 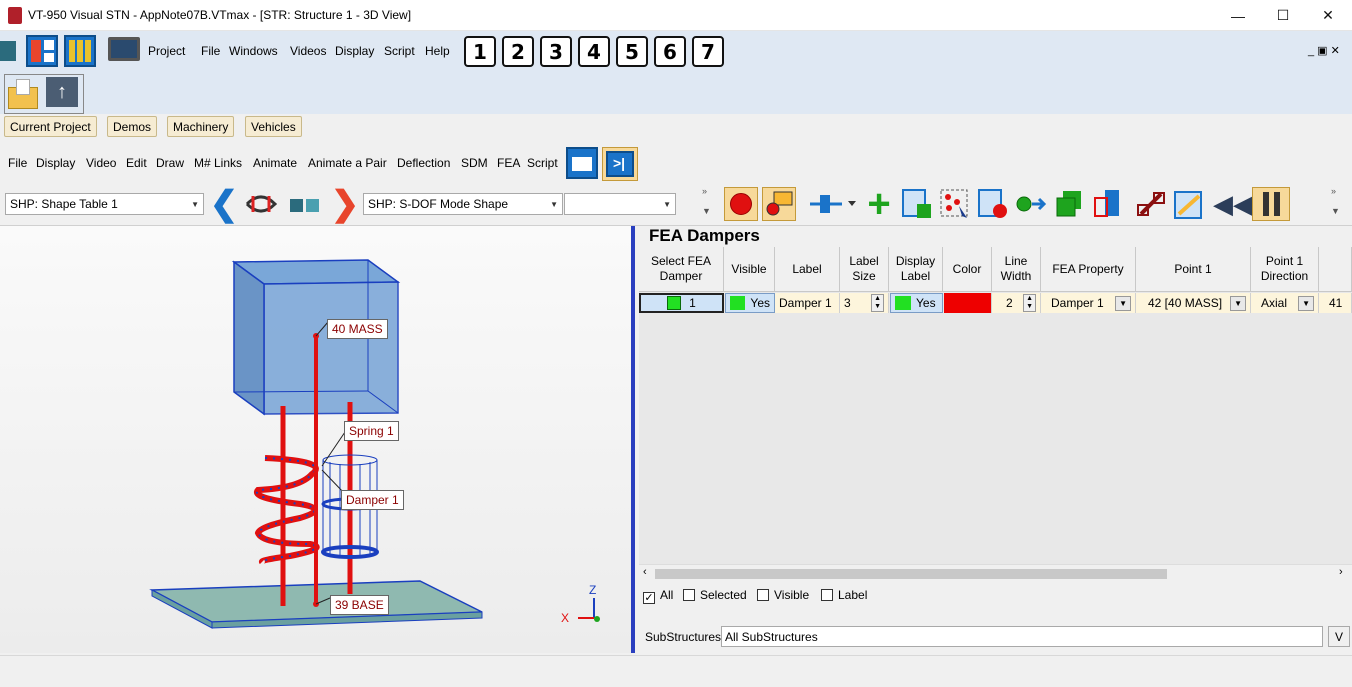 I want to click on checkbox-checked-icon: ✓, so click(x=649, y=598).